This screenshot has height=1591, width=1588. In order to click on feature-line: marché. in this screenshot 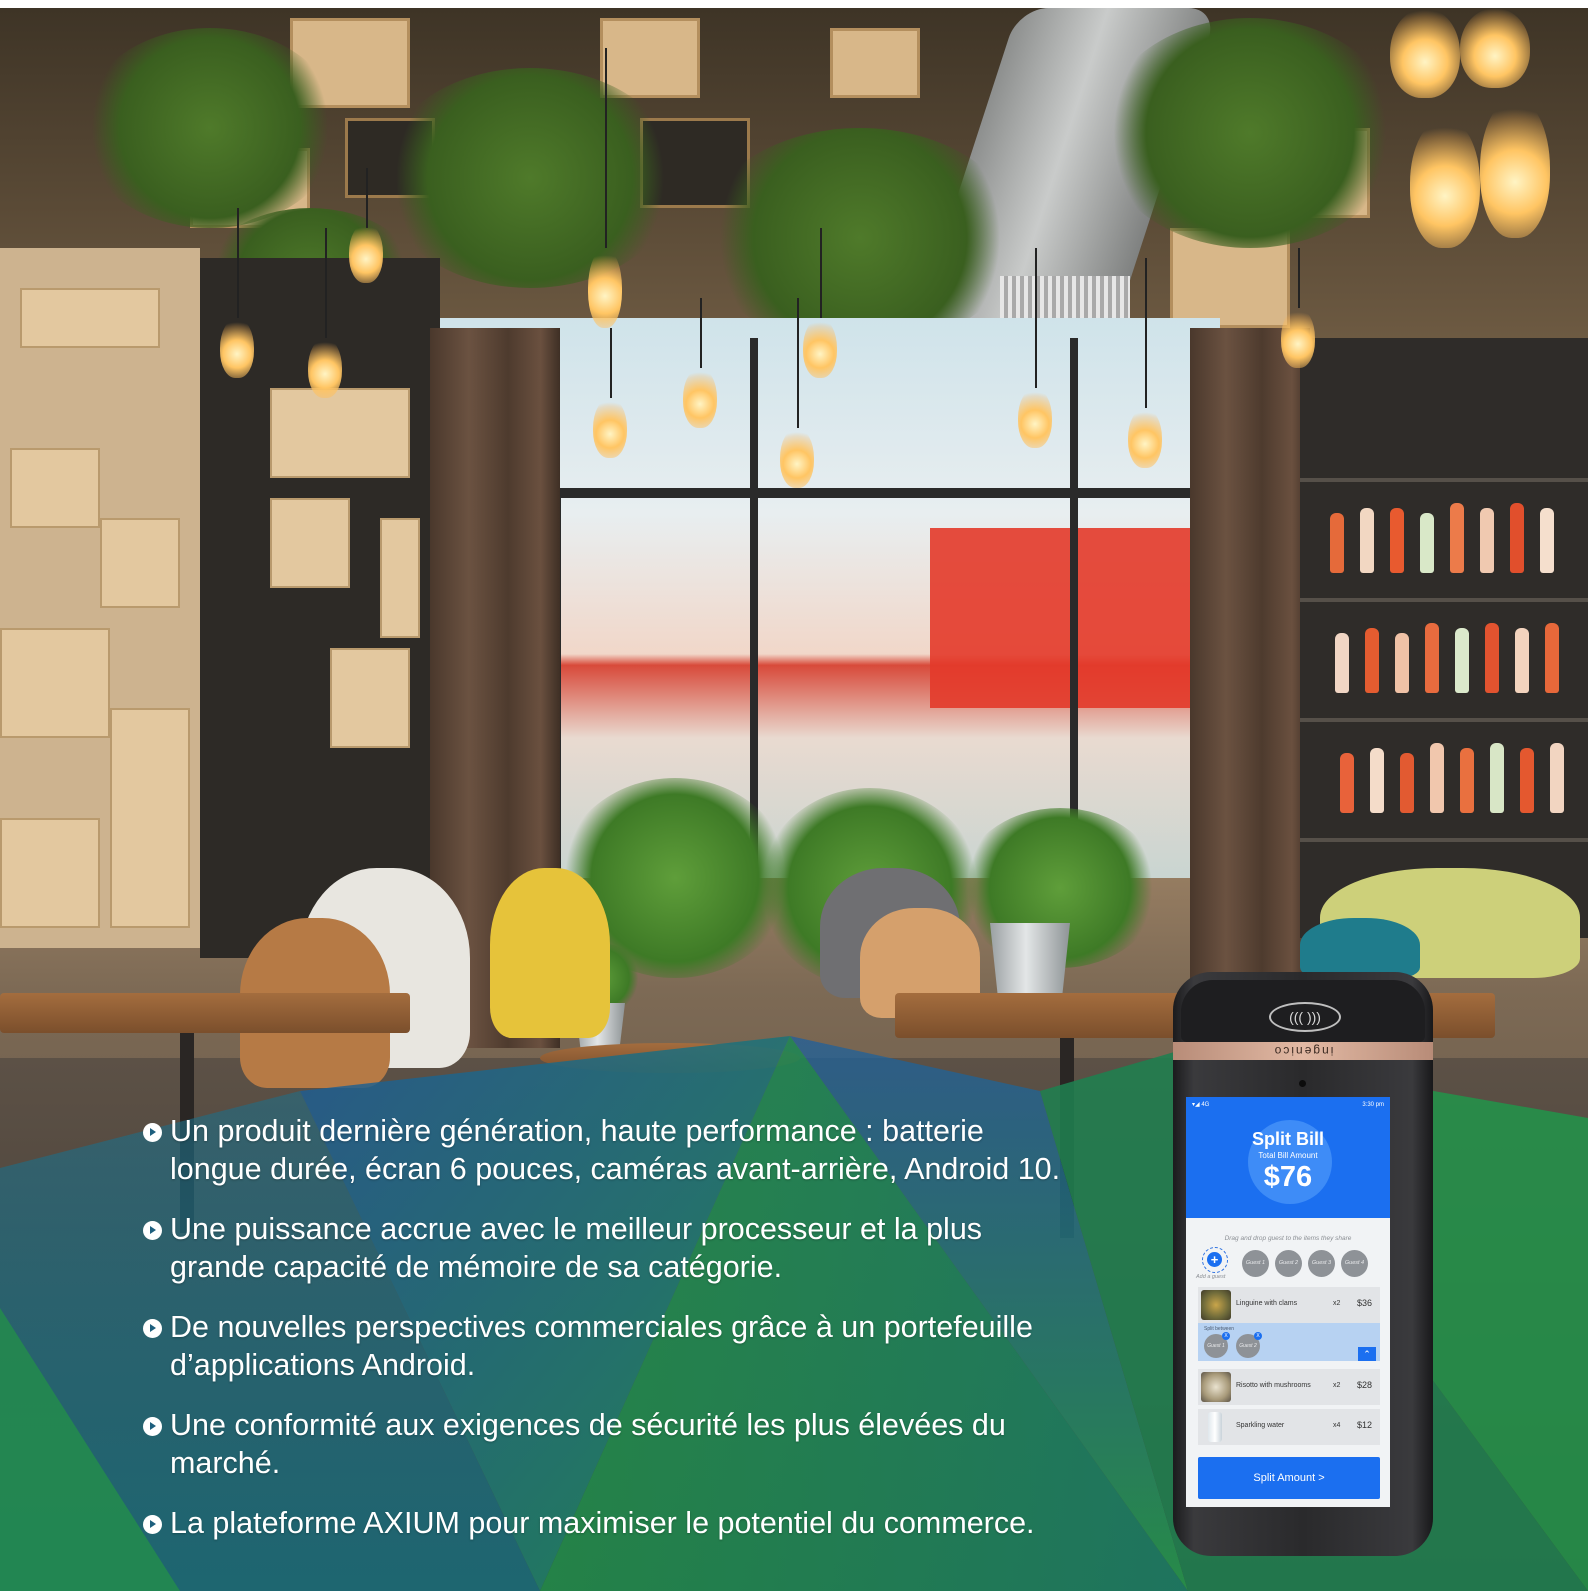, I will do `click(225, 1463)`.